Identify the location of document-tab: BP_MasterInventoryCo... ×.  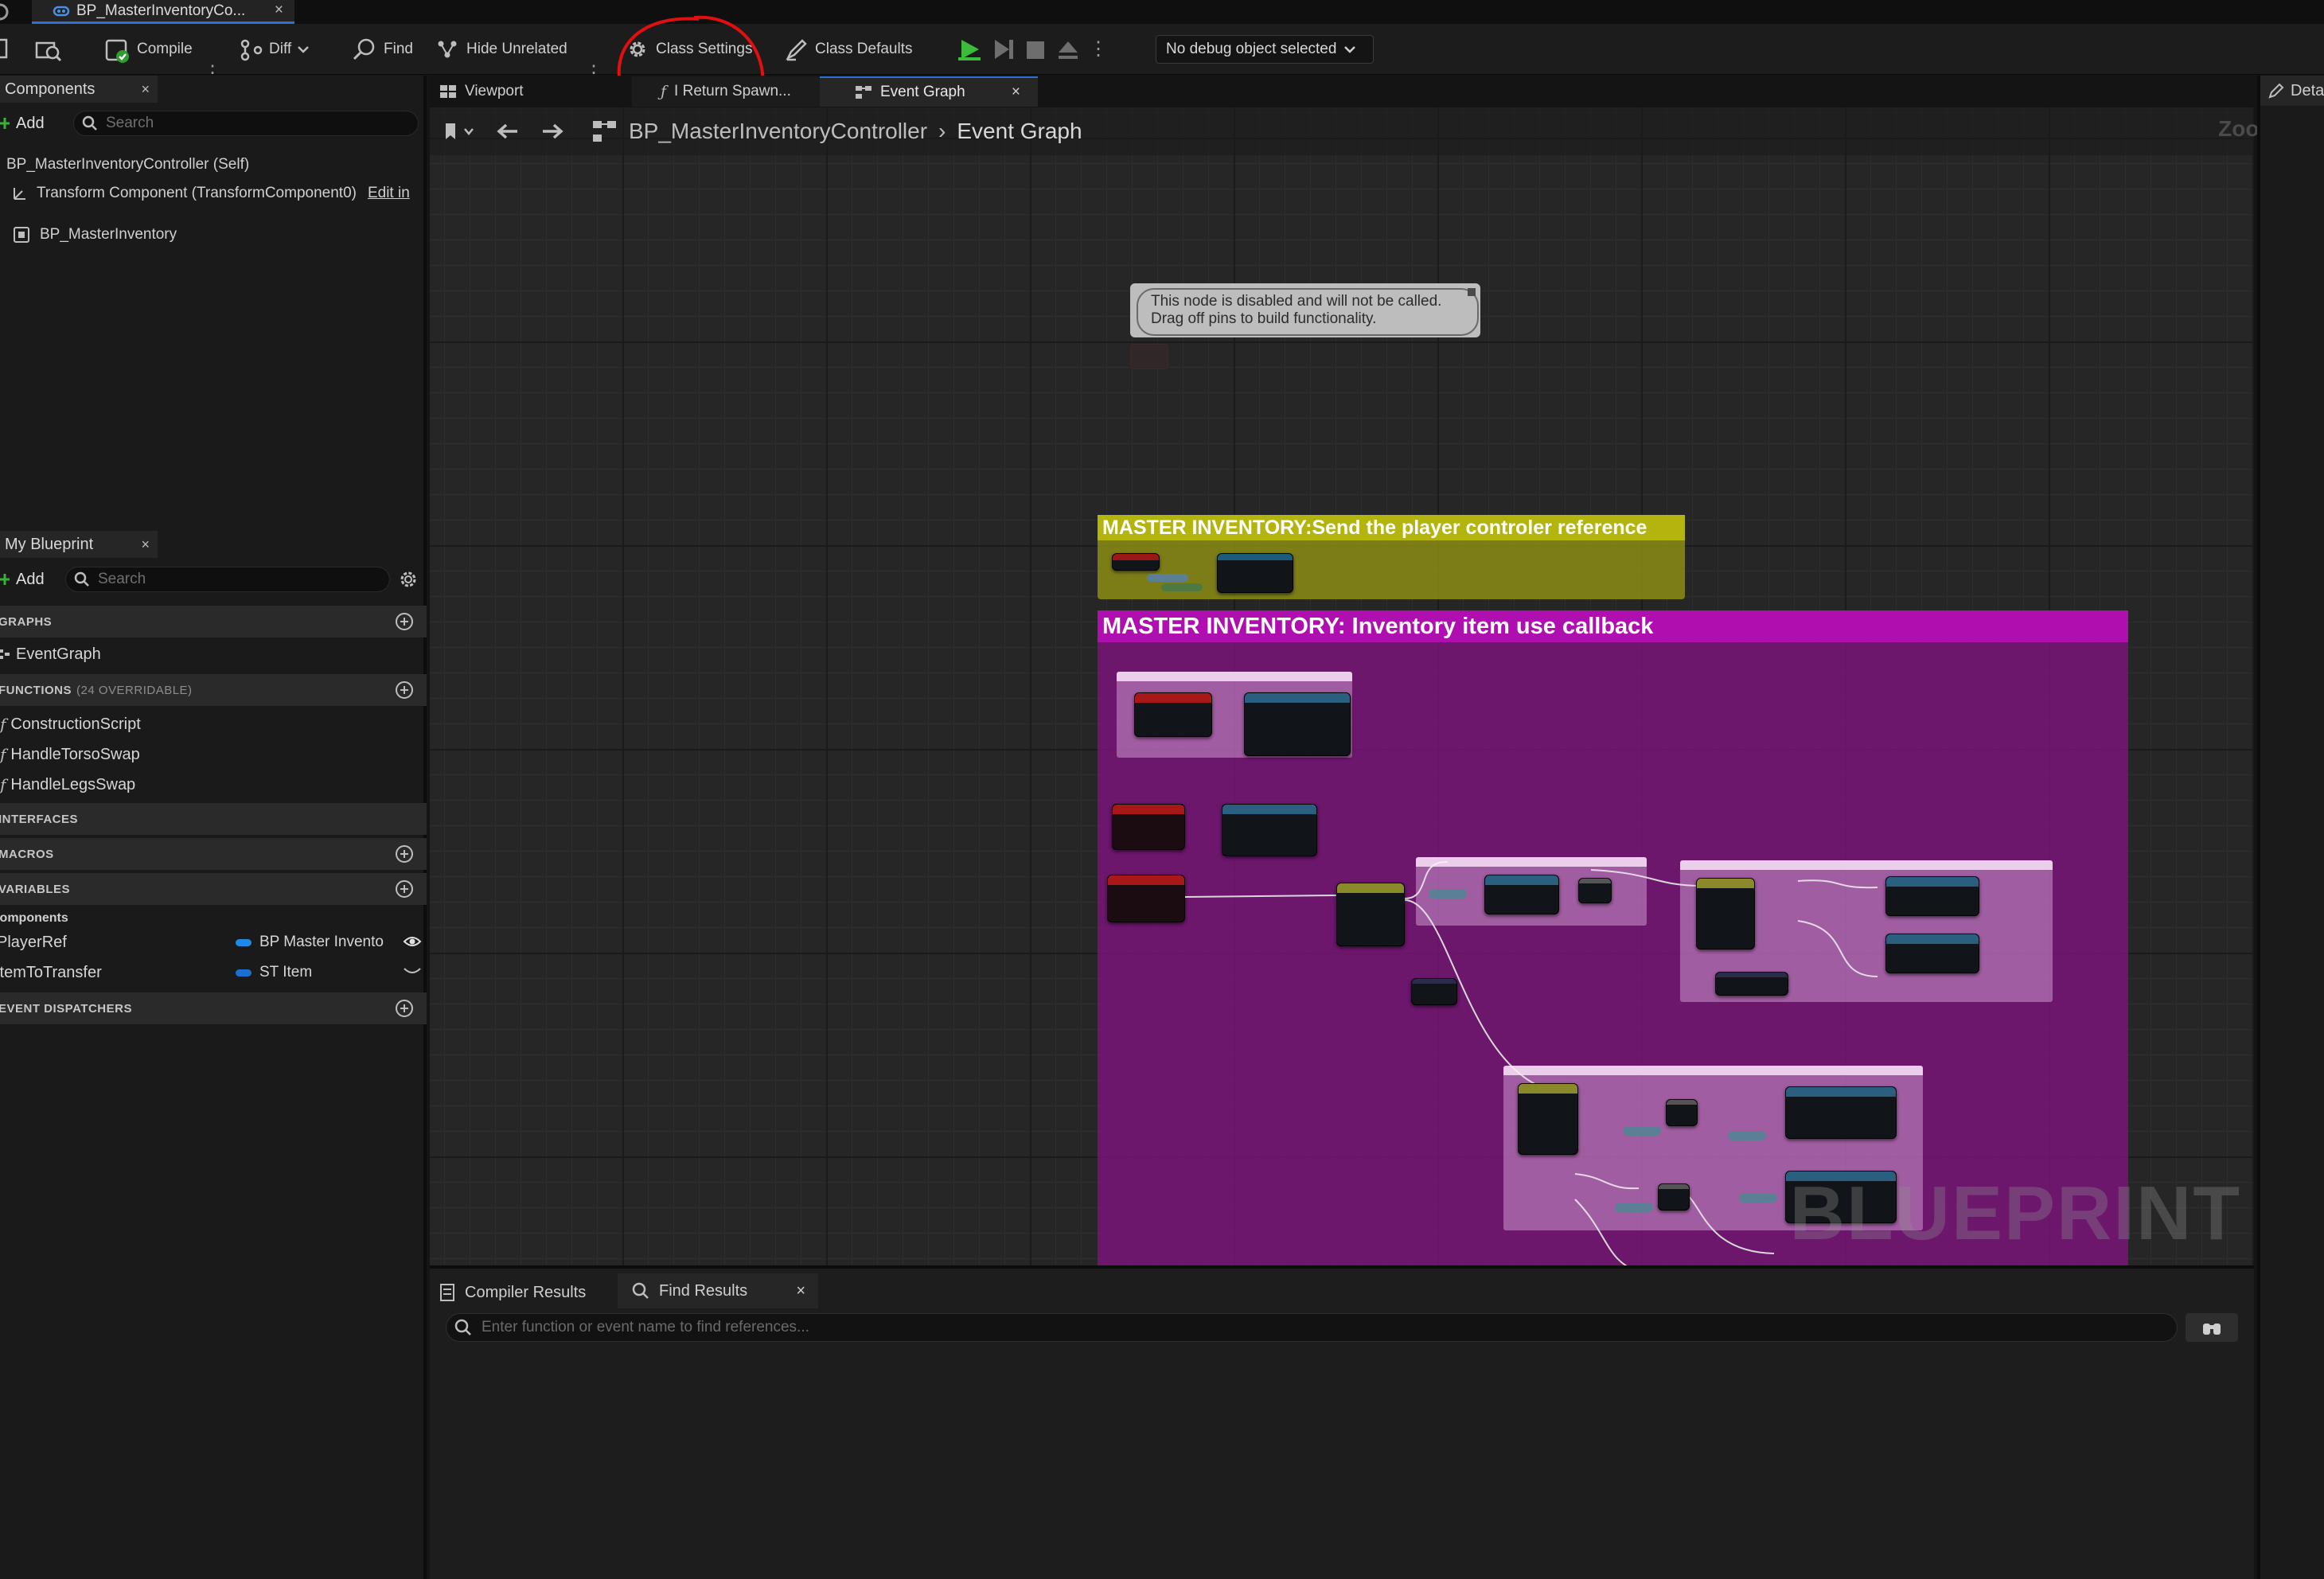
(163, 12).